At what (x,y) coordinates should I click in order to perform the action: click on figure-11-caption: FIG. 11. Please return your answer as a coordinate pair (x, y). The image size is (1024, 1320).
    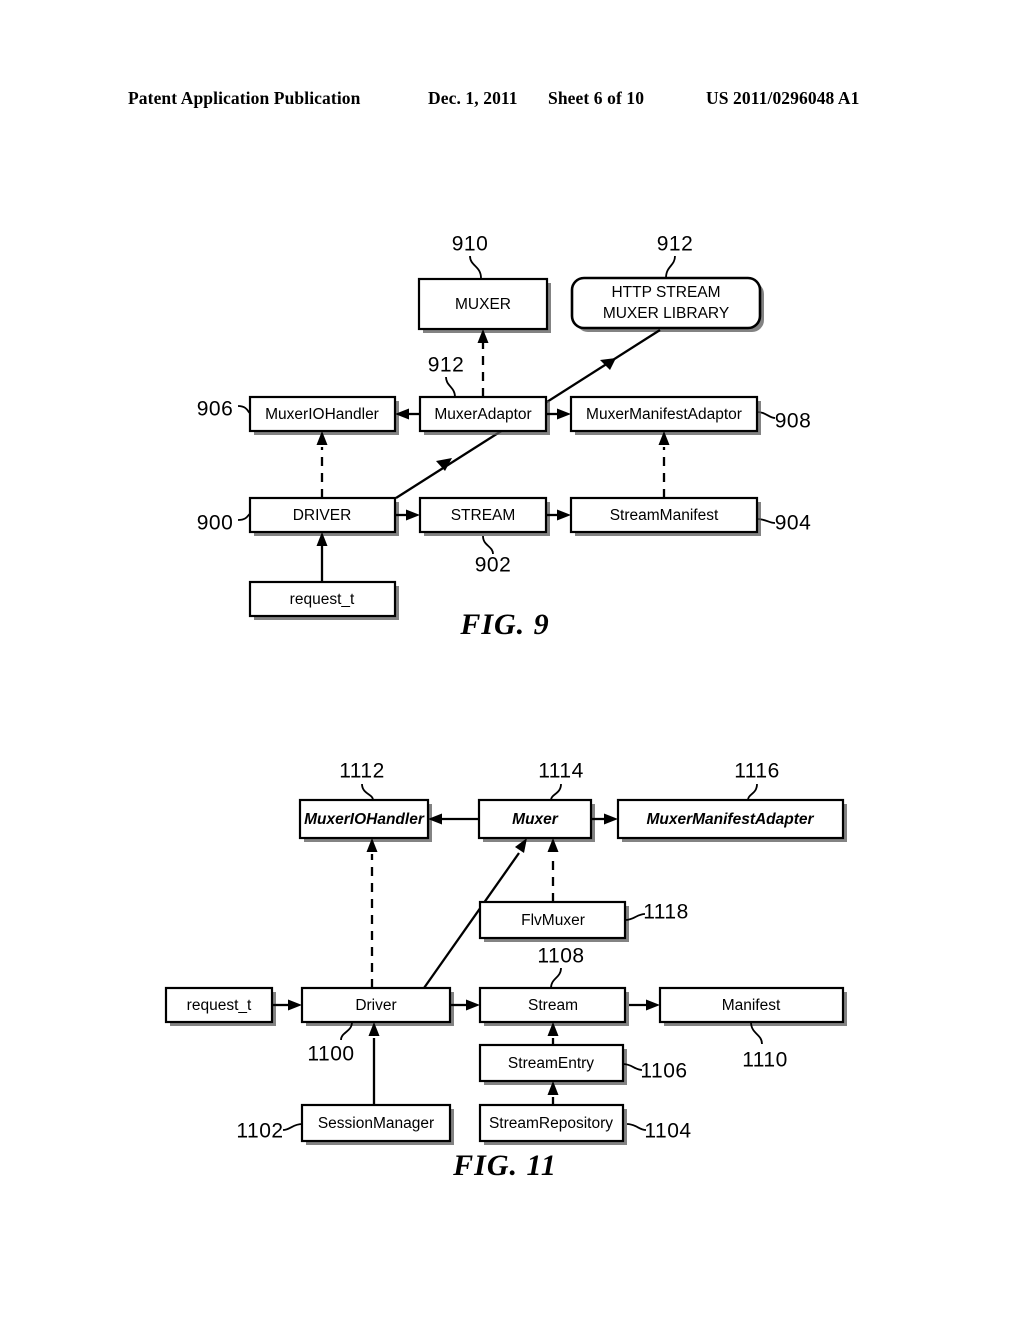
    Looking at the image, I should click on (504, 1165).